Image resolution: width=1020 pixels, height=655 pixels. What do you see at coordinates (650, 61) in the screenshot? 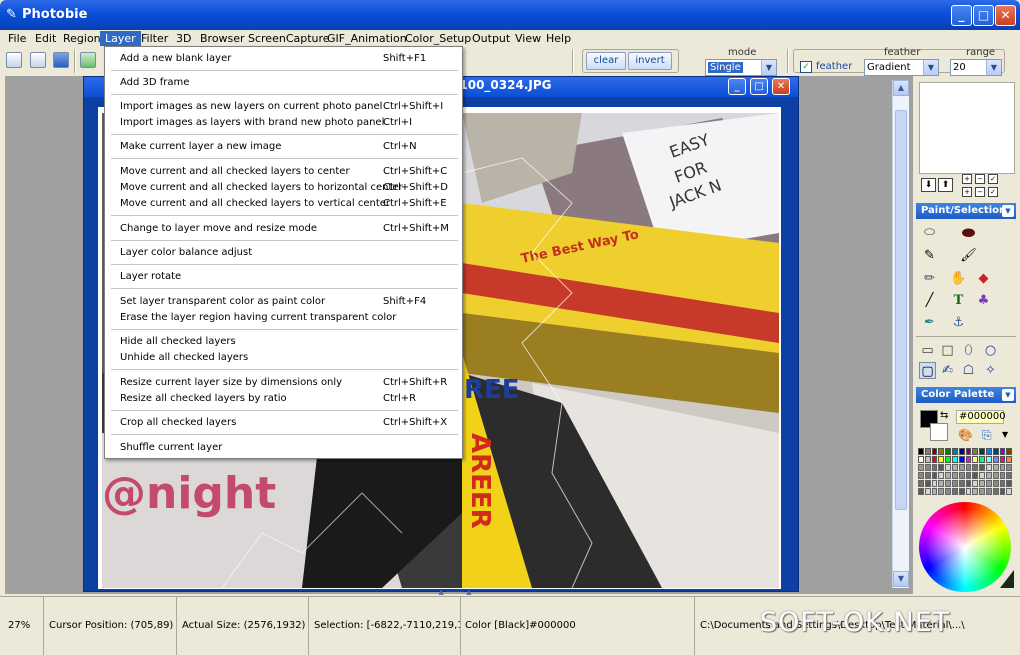
I see `invert-button: invert` at bounding box center [650, 61].